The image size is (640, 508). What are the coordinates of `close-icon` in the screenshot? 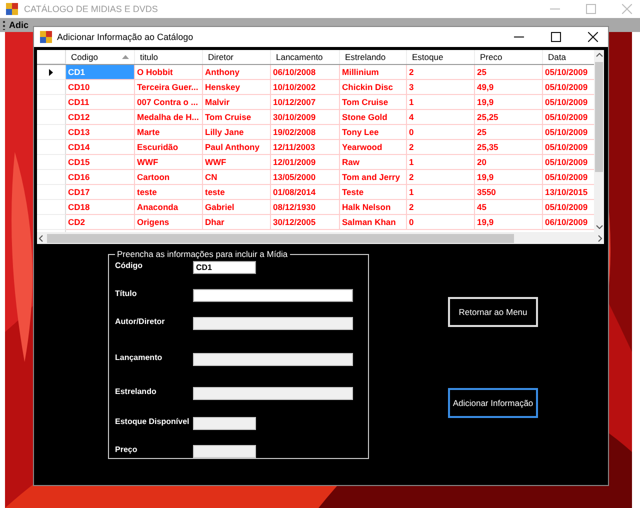 It's located at (593, 37).